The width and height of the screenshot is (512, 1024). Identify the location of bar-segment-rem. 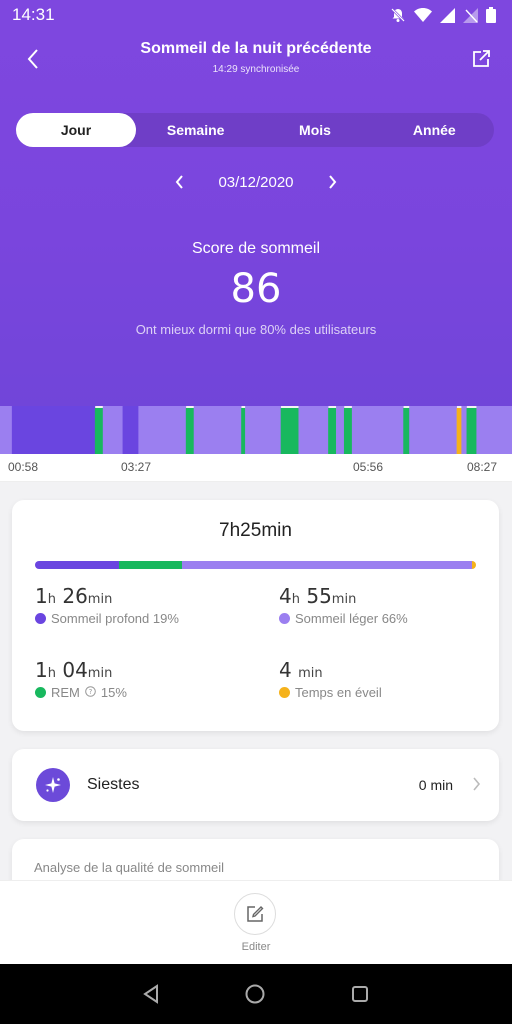
(151, 565).